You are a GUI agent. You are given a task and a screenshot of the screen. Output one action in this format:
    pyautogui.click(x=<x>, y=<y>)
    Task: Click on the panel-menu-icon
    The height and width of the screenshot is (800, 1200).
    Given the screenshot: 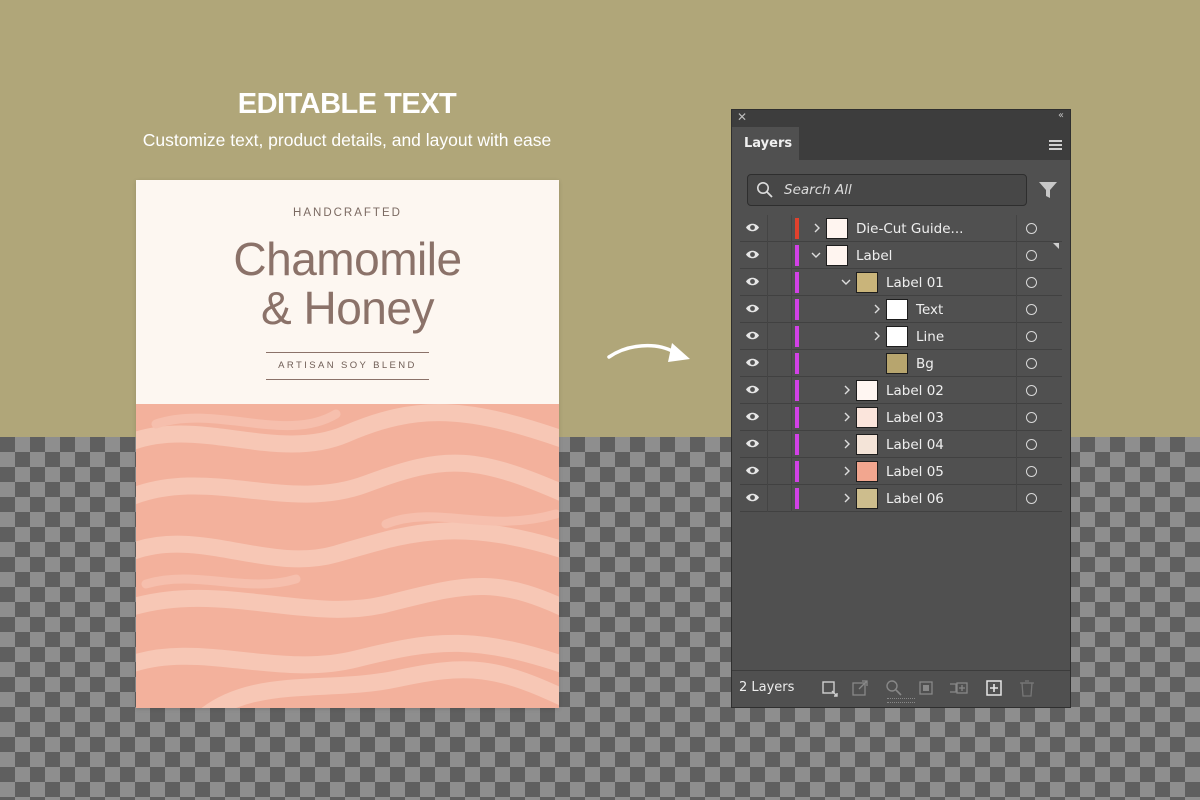 What is the action you would take?
    pyautogui.click(x=1055, y=145)
    